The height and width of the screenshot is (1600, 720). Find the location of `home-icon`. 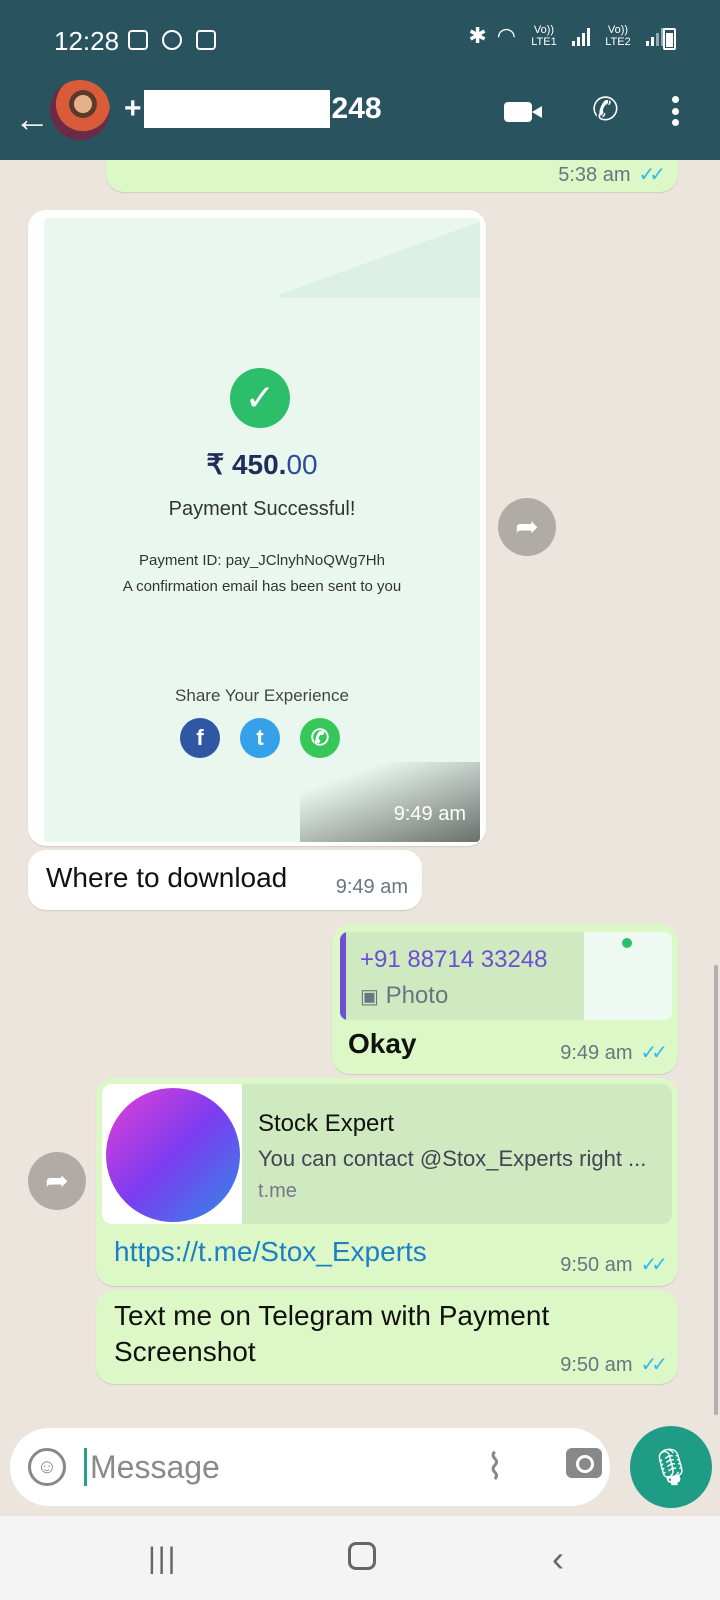

home-icon is located at coordinates (362, 1556).